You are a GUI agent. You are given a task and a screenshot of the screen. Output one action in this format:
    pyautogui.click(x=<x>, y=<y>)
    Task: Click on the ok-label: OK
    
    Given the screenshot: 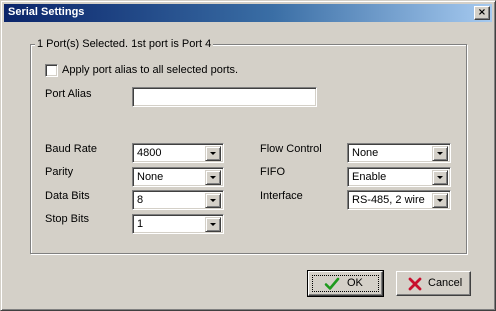 What is the action you would take?
    pyautogui.click(x=355, y=283)
    